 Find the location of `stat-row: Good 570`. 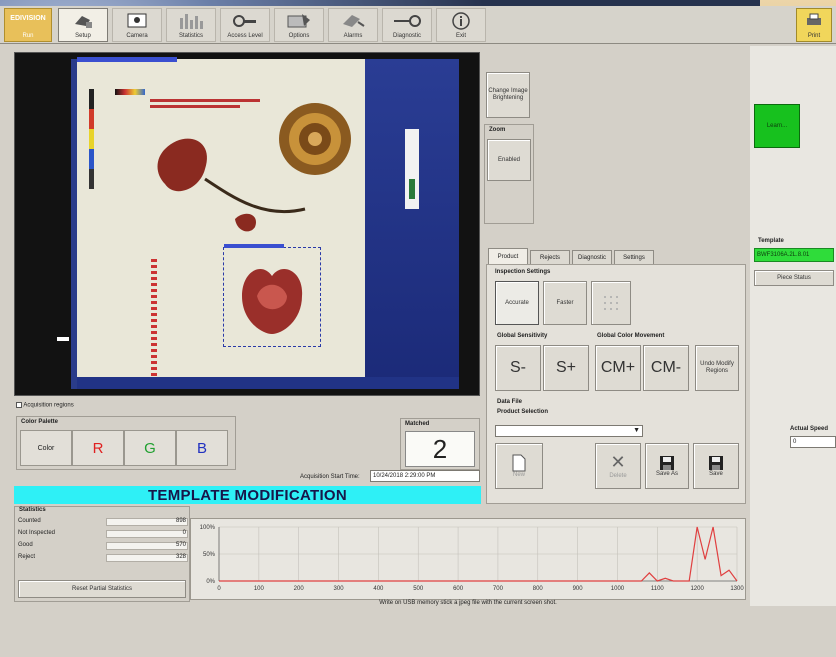

stat-row: Good 570 is located at coordinates (103, 546).